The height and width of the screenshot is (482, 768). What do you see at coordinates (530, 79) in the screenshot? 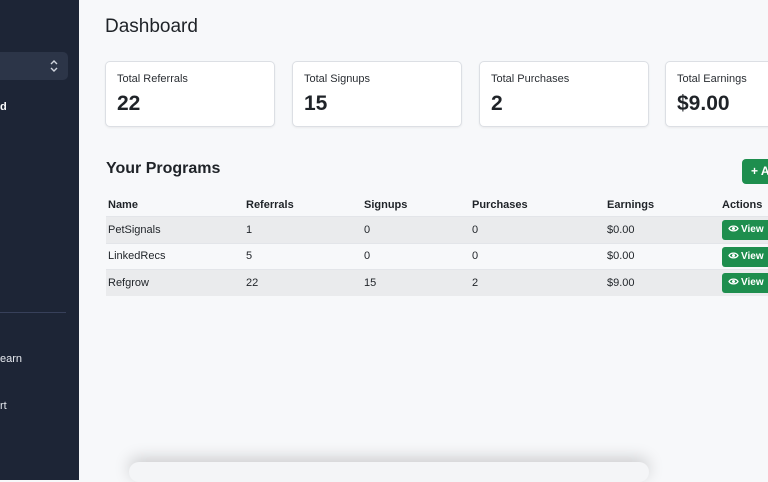
I see `stat-label: Total Purchases` at bounding box center [530, 79].